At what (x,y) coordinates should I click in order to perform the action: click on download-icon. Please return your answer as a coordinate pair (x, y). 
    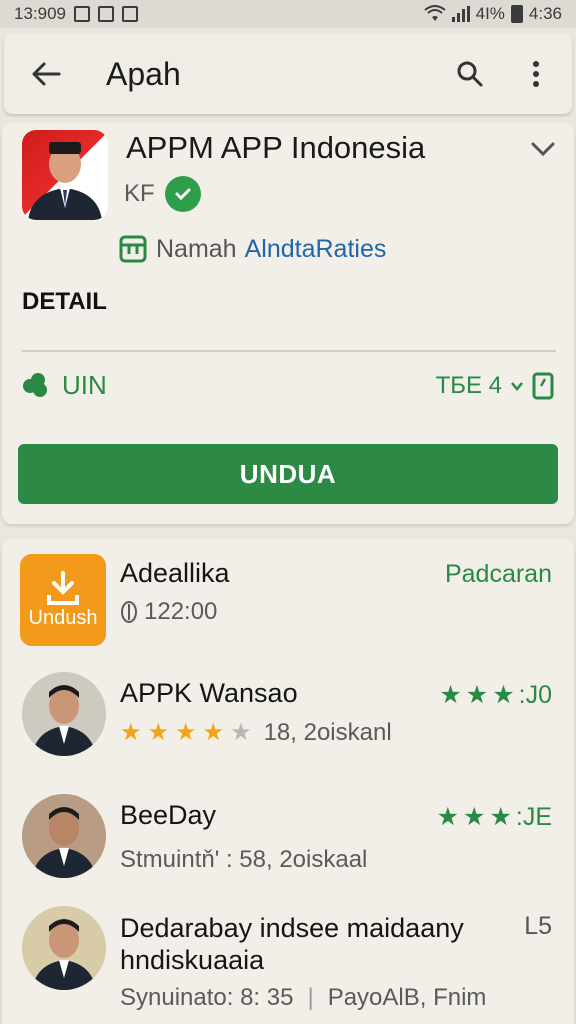
    Looking at the image, I should click on (63, 587).